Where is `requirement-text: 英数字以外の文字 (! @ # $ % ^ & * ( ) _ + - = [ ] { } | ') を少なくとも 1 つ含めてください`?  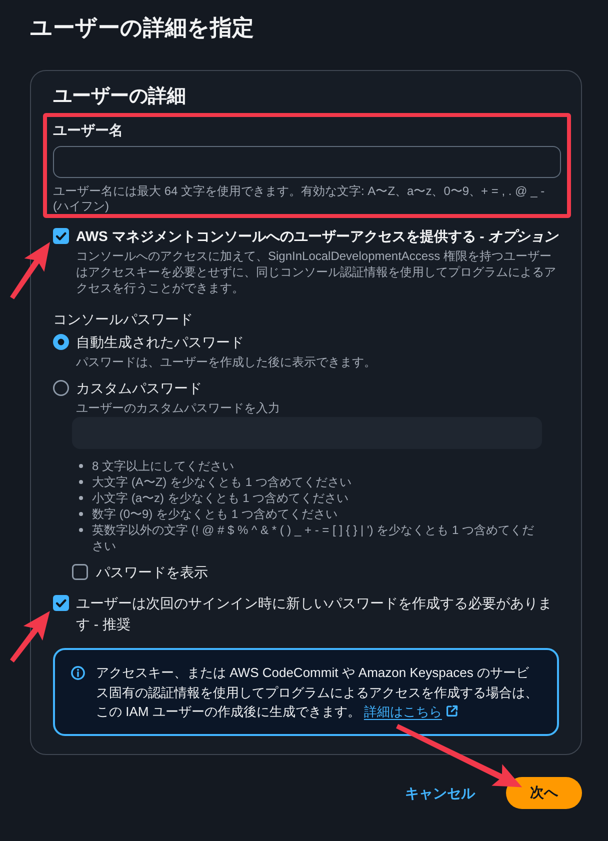 requirement-text: 英数字以外の文字 (! @ # $ % ^ & * ( ) _ + - = [ ] { } | ') を少なくとも 1 つ含めてください is located at coordinates (313, 538).